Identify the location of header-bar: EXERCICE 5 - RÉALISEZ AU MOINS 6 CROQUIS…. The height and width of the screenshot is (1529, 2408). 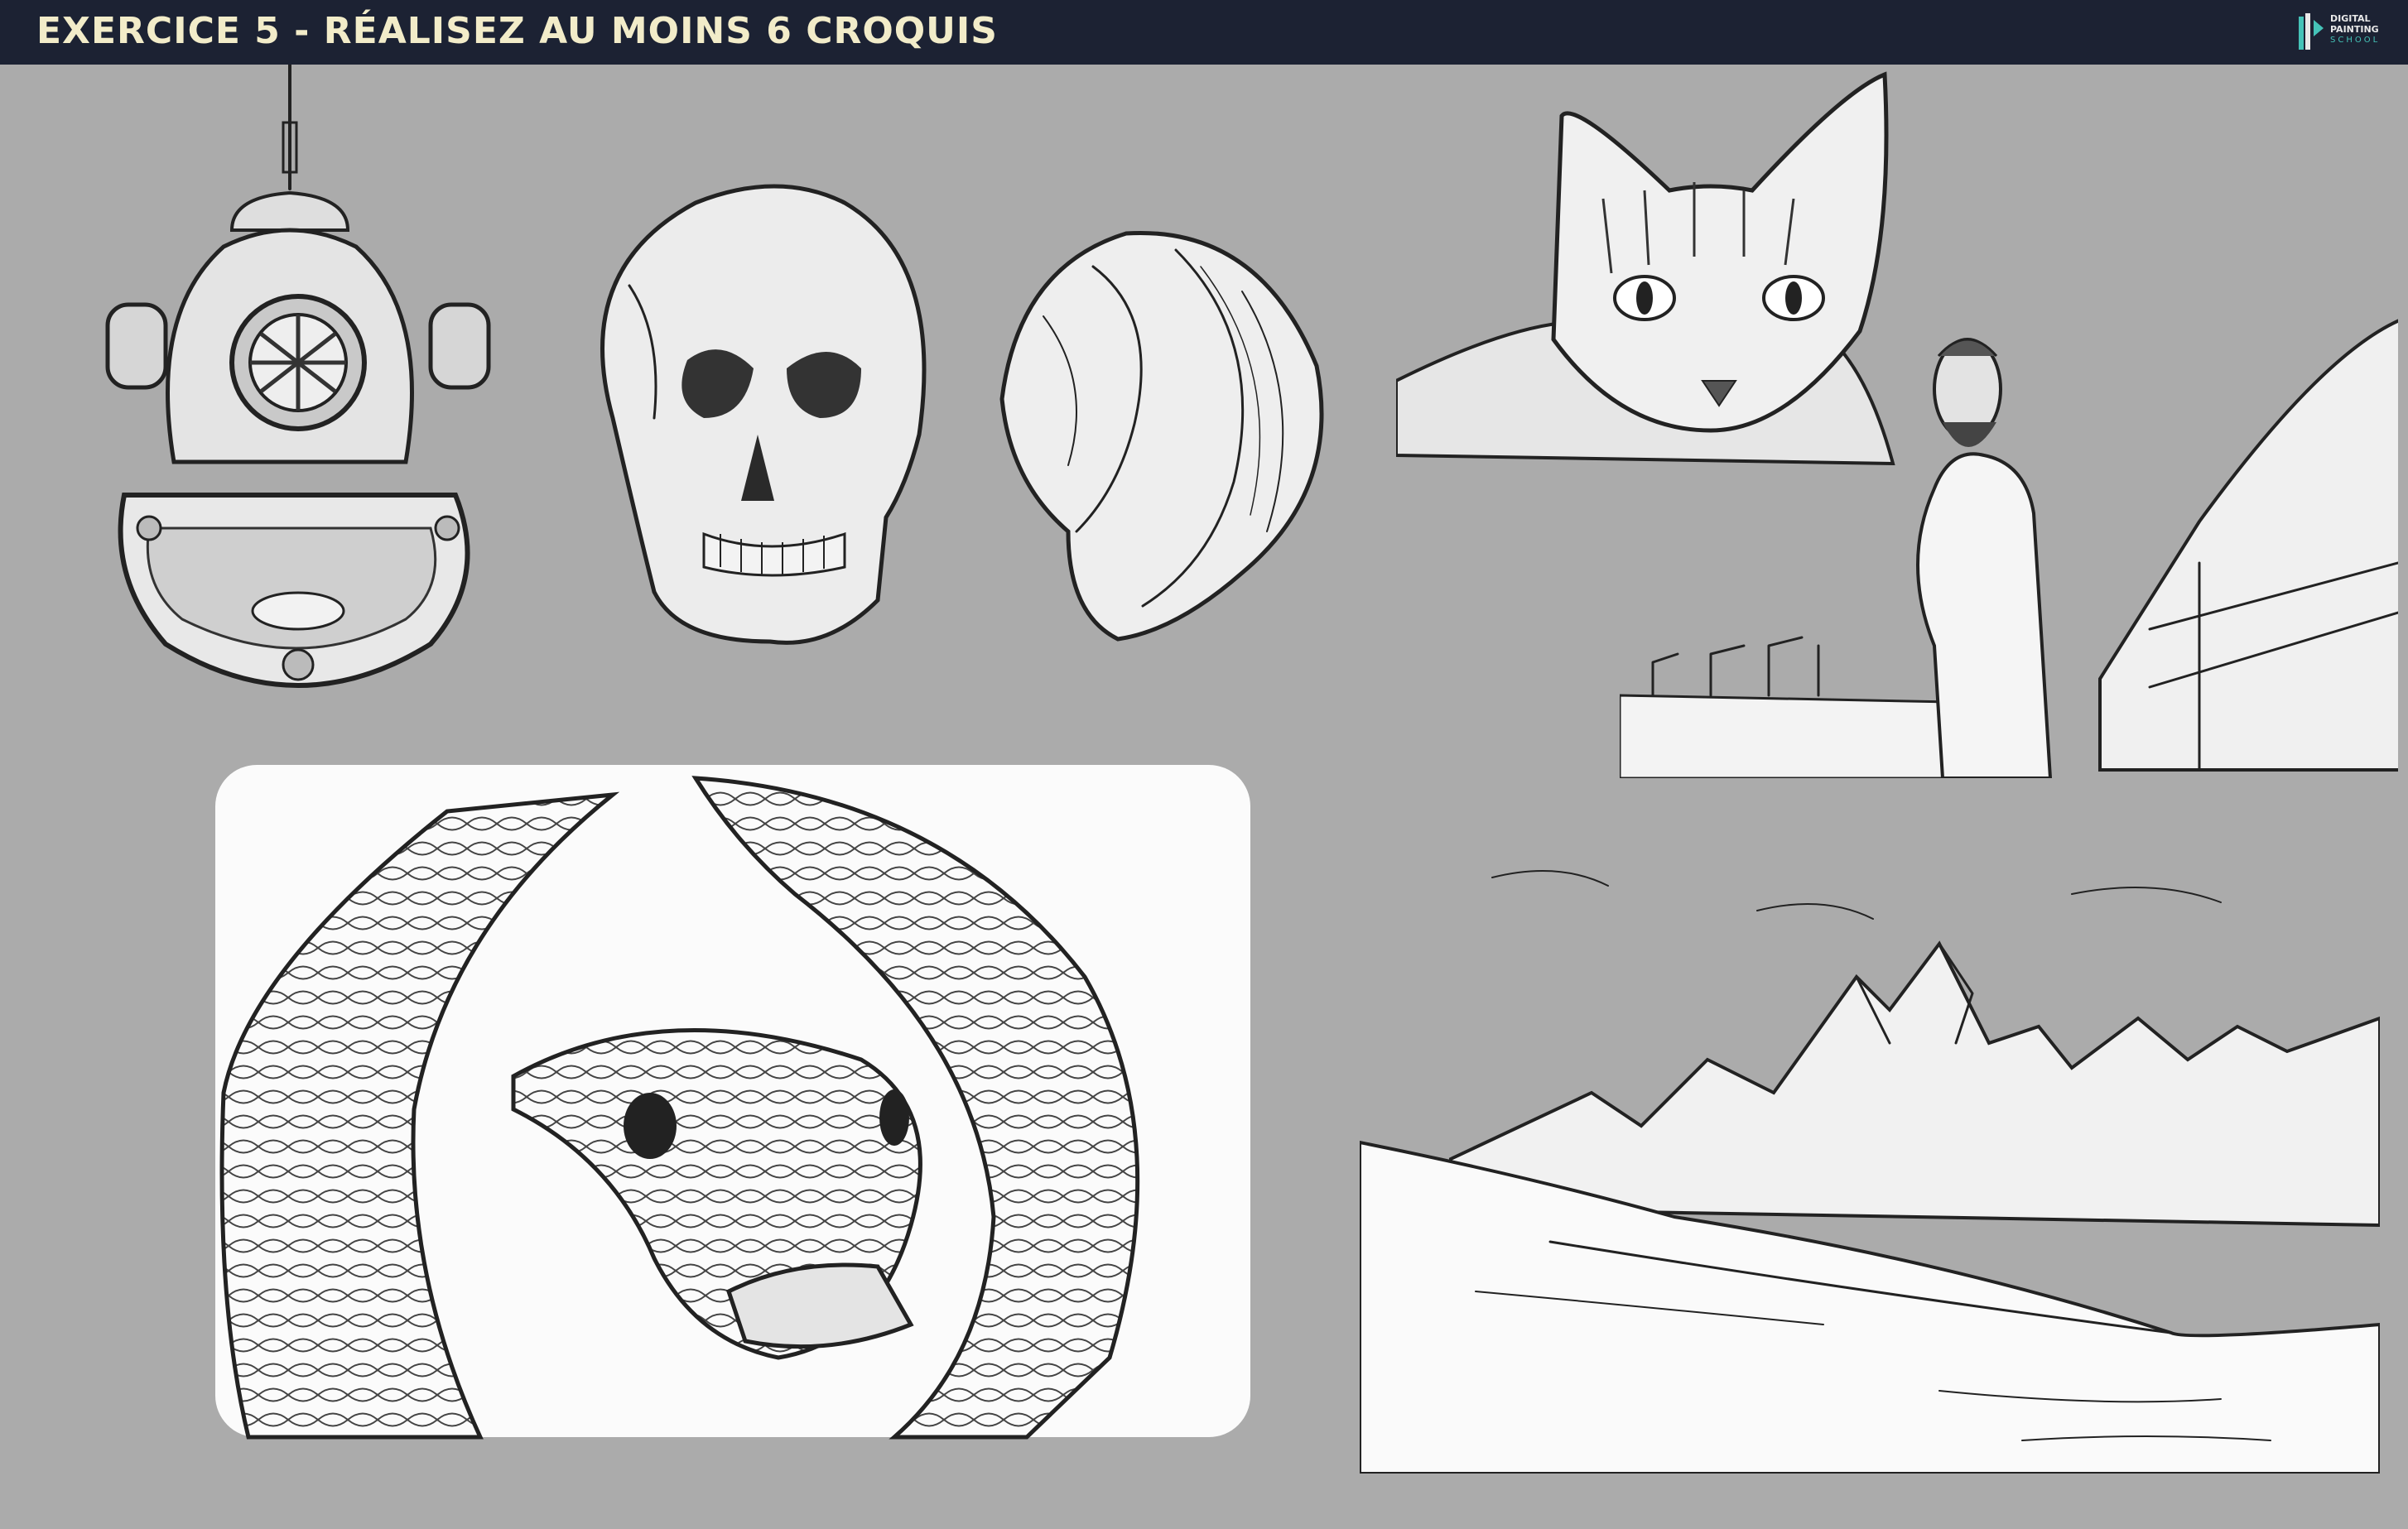
(1204, 32).